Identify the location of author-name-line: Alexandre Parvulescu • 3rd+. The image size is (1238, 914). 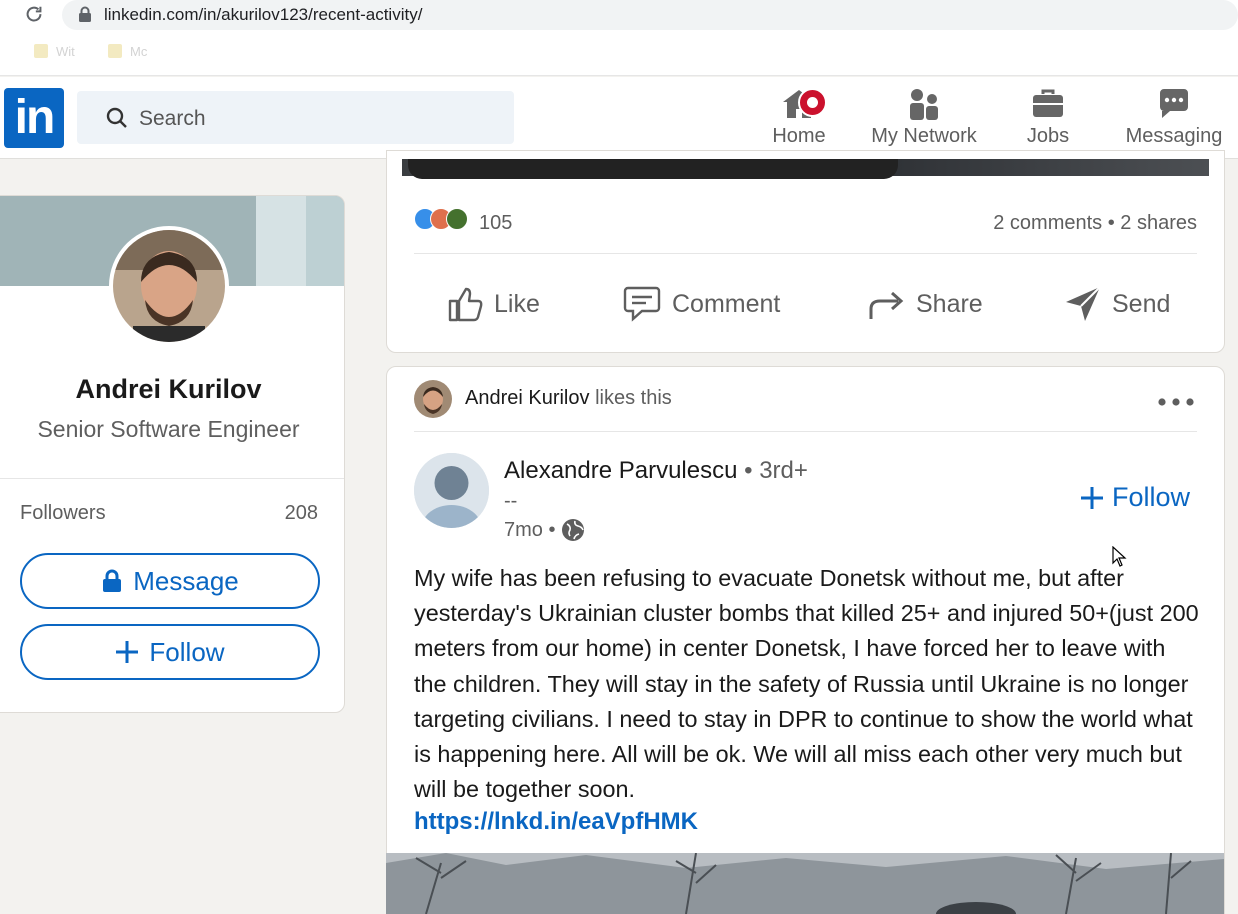
(656, 471).